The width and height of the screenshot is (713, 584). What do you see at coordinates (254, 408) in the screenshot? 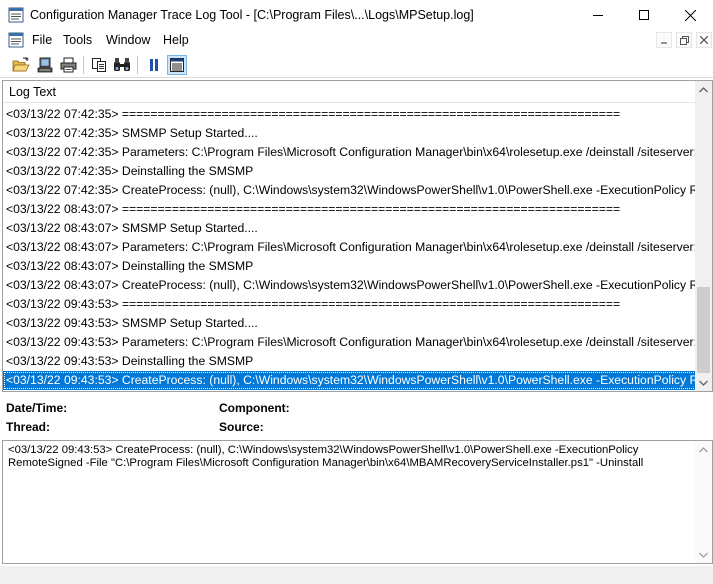
I see `component-label: Component:` at bounding box center [254, 408].